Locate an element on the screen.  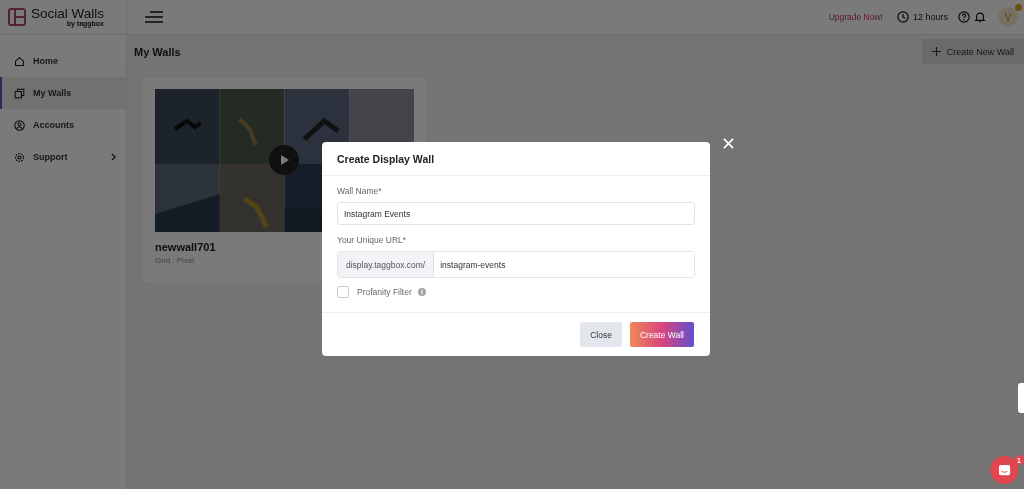
clock-icon is located at coordinates (902, 17).